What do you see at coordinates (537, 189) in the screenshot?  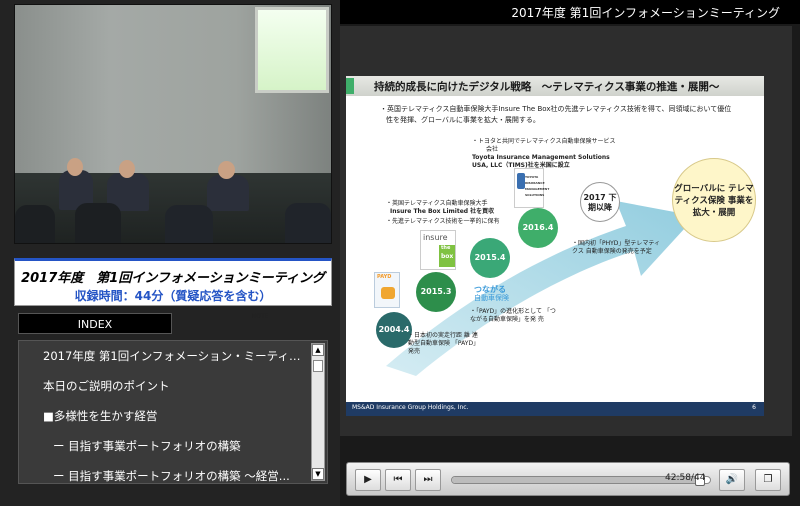 I see `tims-logo-3: MANAGEMENT` at bounding box center [537, 189].